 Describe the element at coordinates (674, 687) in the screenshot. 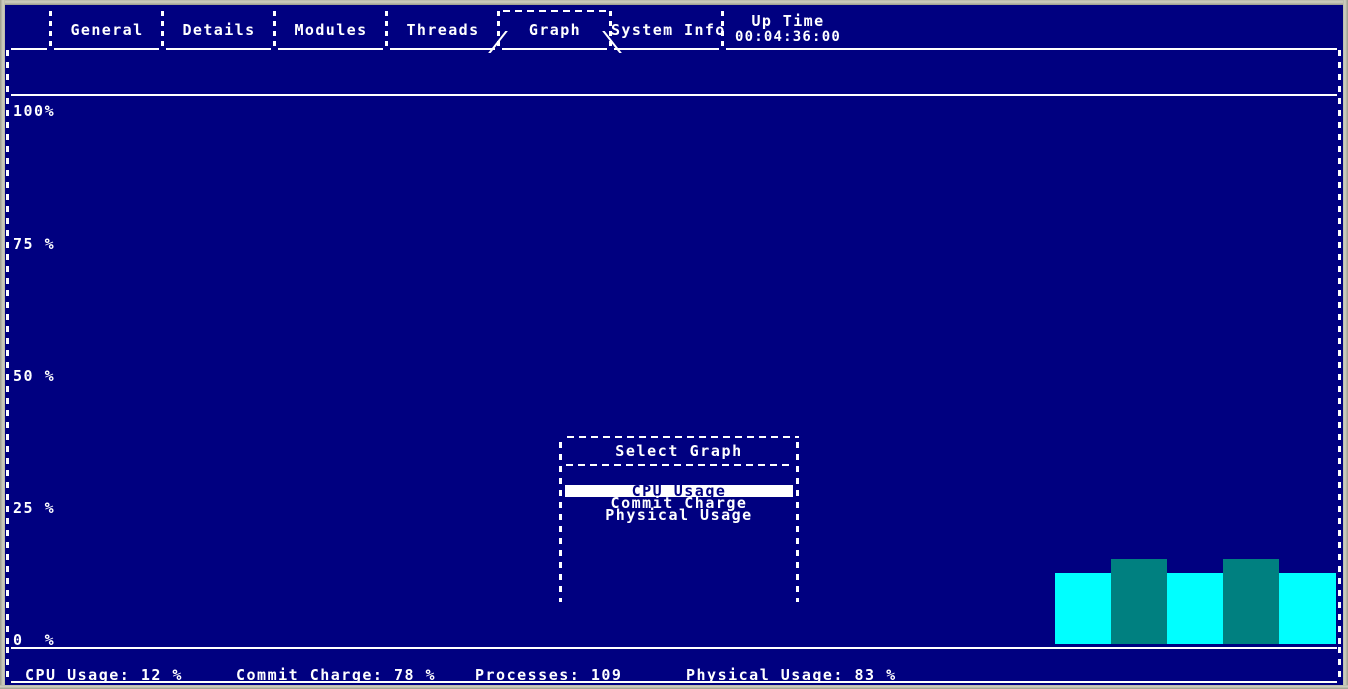

I see `window-frame-bottom` at that location.